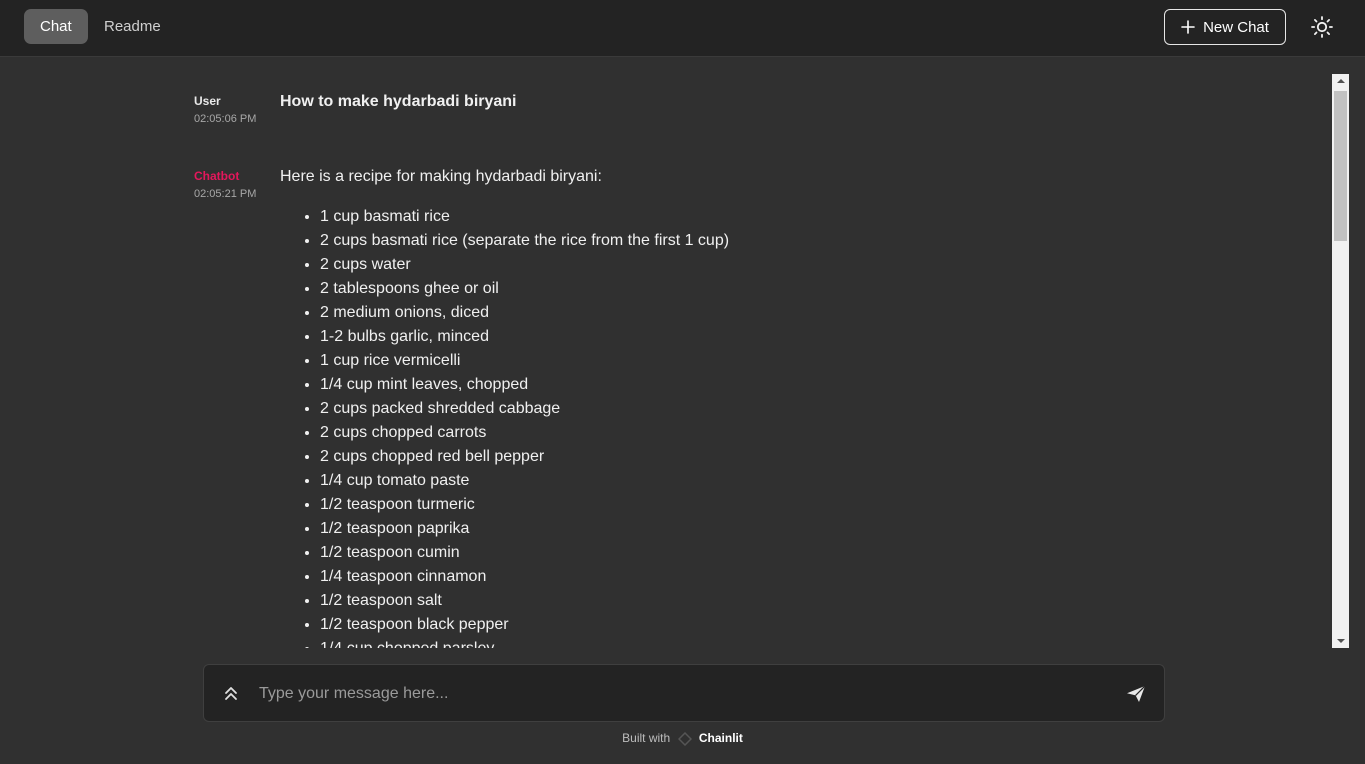 This screenshot has width=1365, height=764. Describe the element at coordinates (750, 457) in the screenshot. I see `ingredient-item: 2 cups chopped red bell pepper` at that location.